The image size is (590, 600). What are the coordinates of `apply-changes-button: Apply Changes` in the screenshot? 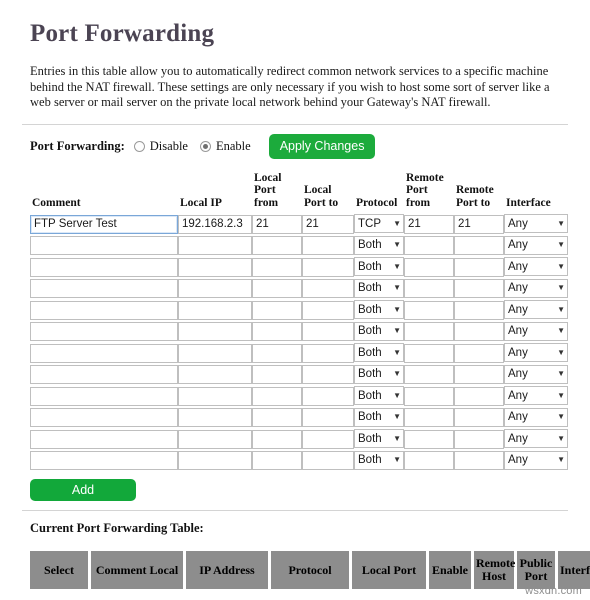 It's located at (322, 146).